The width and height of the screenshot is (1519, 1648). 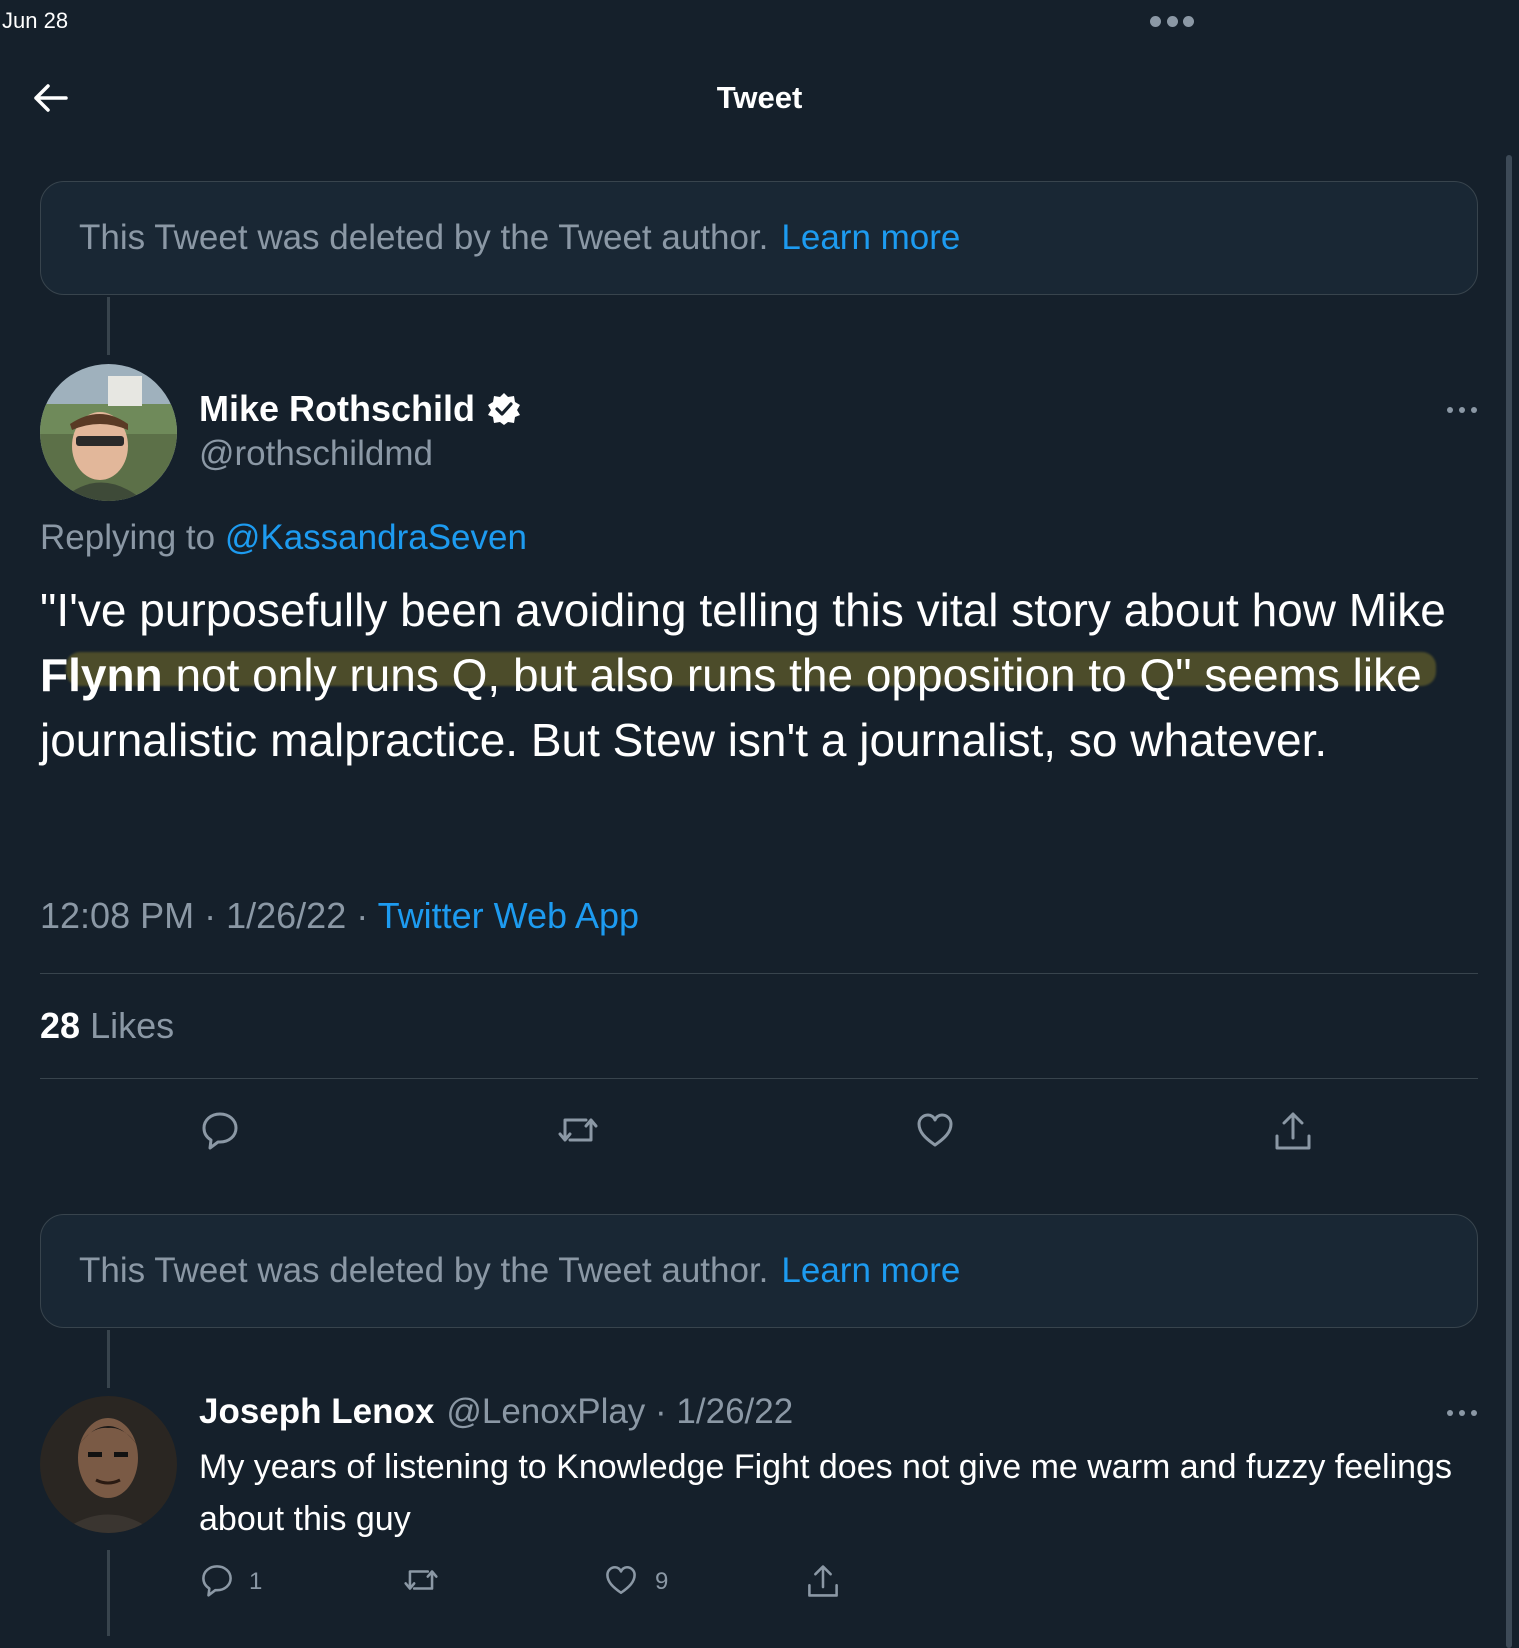 What do you see at coordinates (108, 432) in the screenshot?
I see `avatar-main-author` at bounding box center [108, 432].